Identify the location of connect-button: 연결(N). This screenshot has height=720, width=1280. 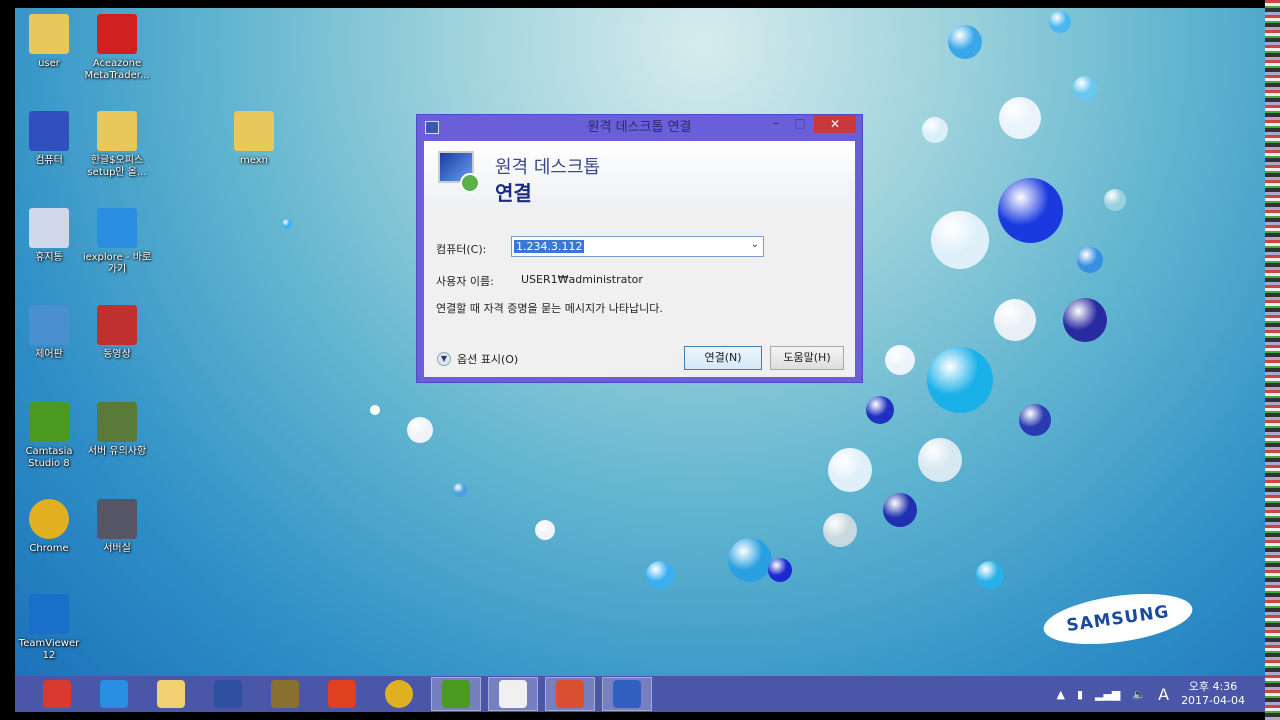
(723, 358).